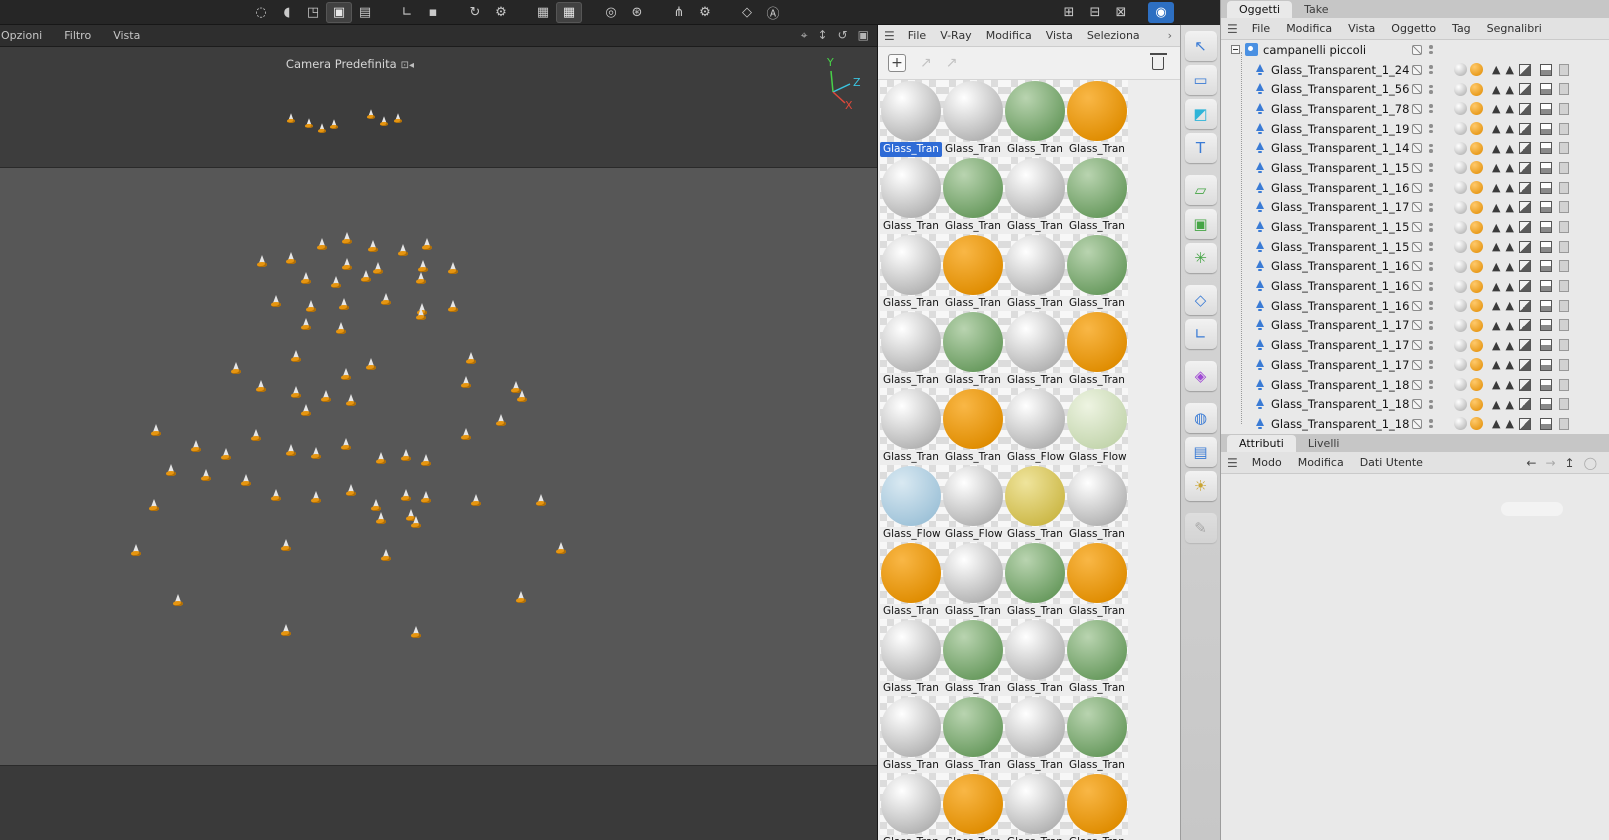 This screenshot has width=1609, height=840. Describe the element at coordinates (261, 12) in the screenshot. I see `ring-icon: ◌` at that location.